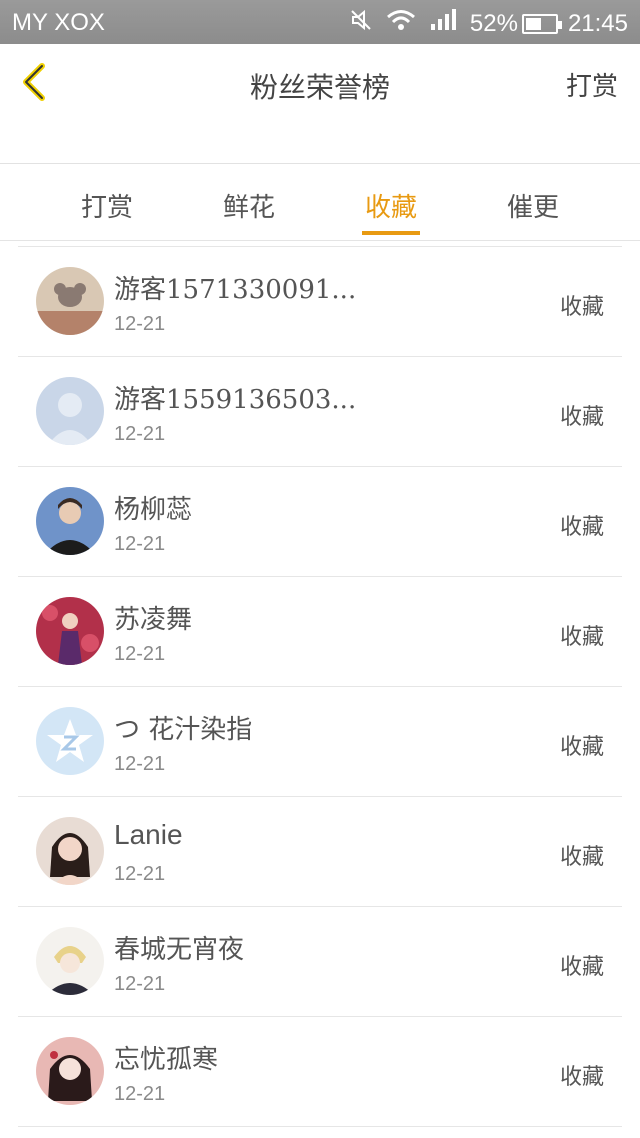  What do you see at coordinates (320, 962) in the screenshot?
I see `list-item: 春城无宵夜 12-21 收藏` at bounding box center [320, 962].